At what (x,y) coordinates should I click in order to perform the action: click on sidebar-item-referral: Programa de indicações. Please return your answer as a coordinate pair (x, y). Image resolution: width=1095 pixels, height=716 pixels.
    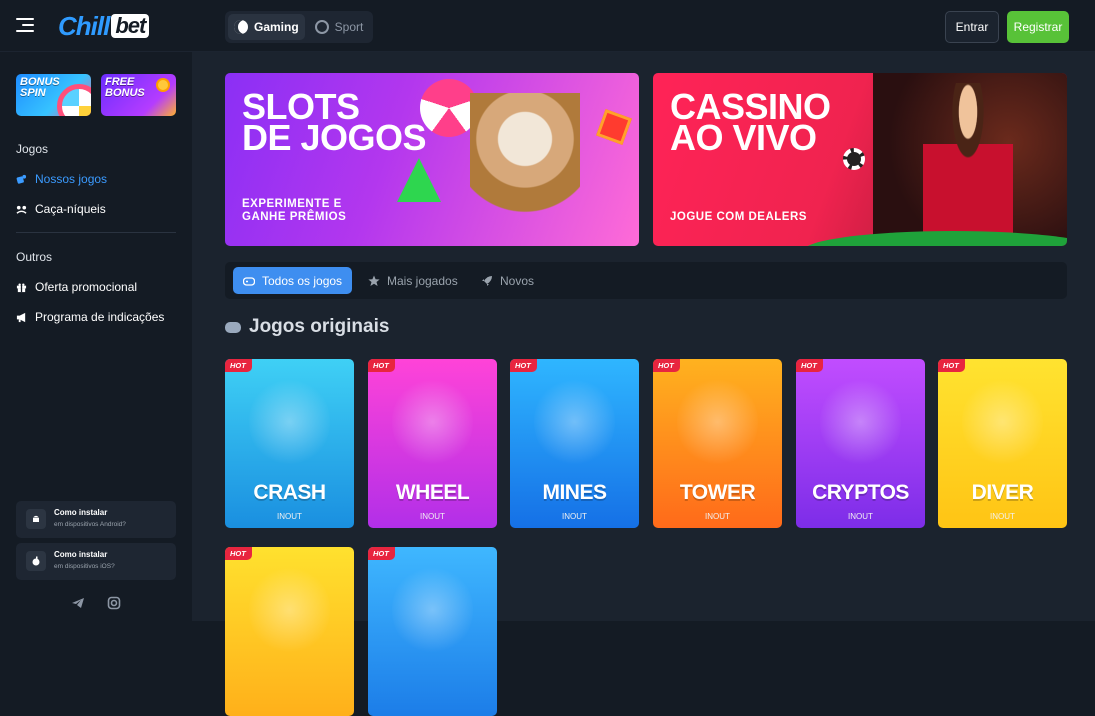
    Looking at the image, I should click on (90, 317).